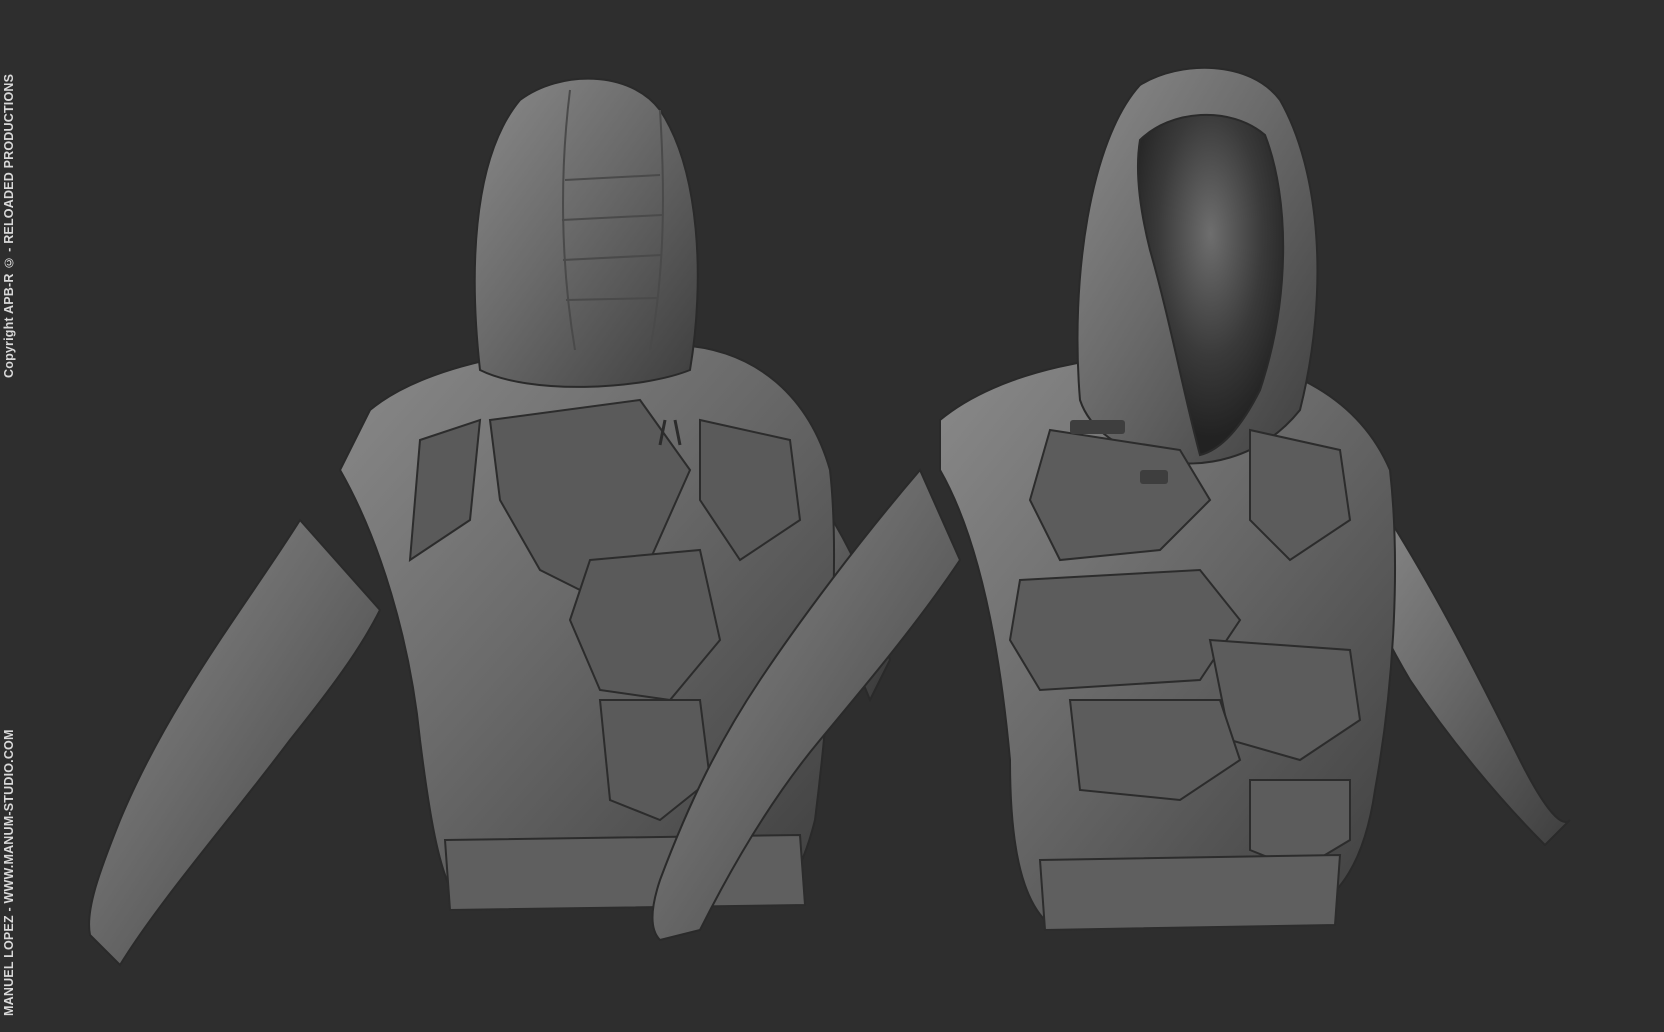  I want to click on back-waistband, so click(625, 872).